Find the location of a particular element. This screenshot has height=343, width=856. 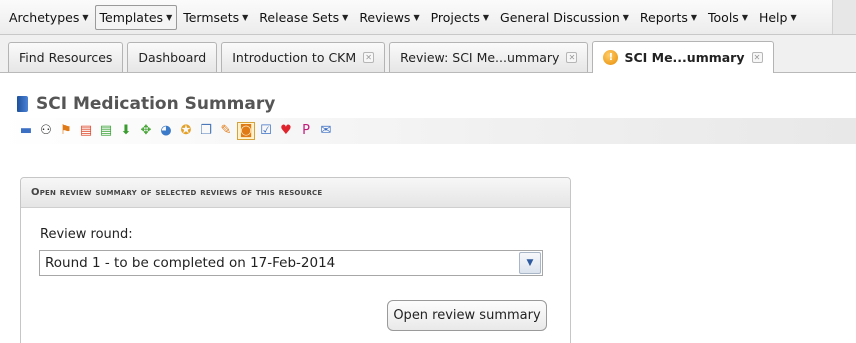

mindmap-icon: ⚇ is located at coordinates (46, 131).